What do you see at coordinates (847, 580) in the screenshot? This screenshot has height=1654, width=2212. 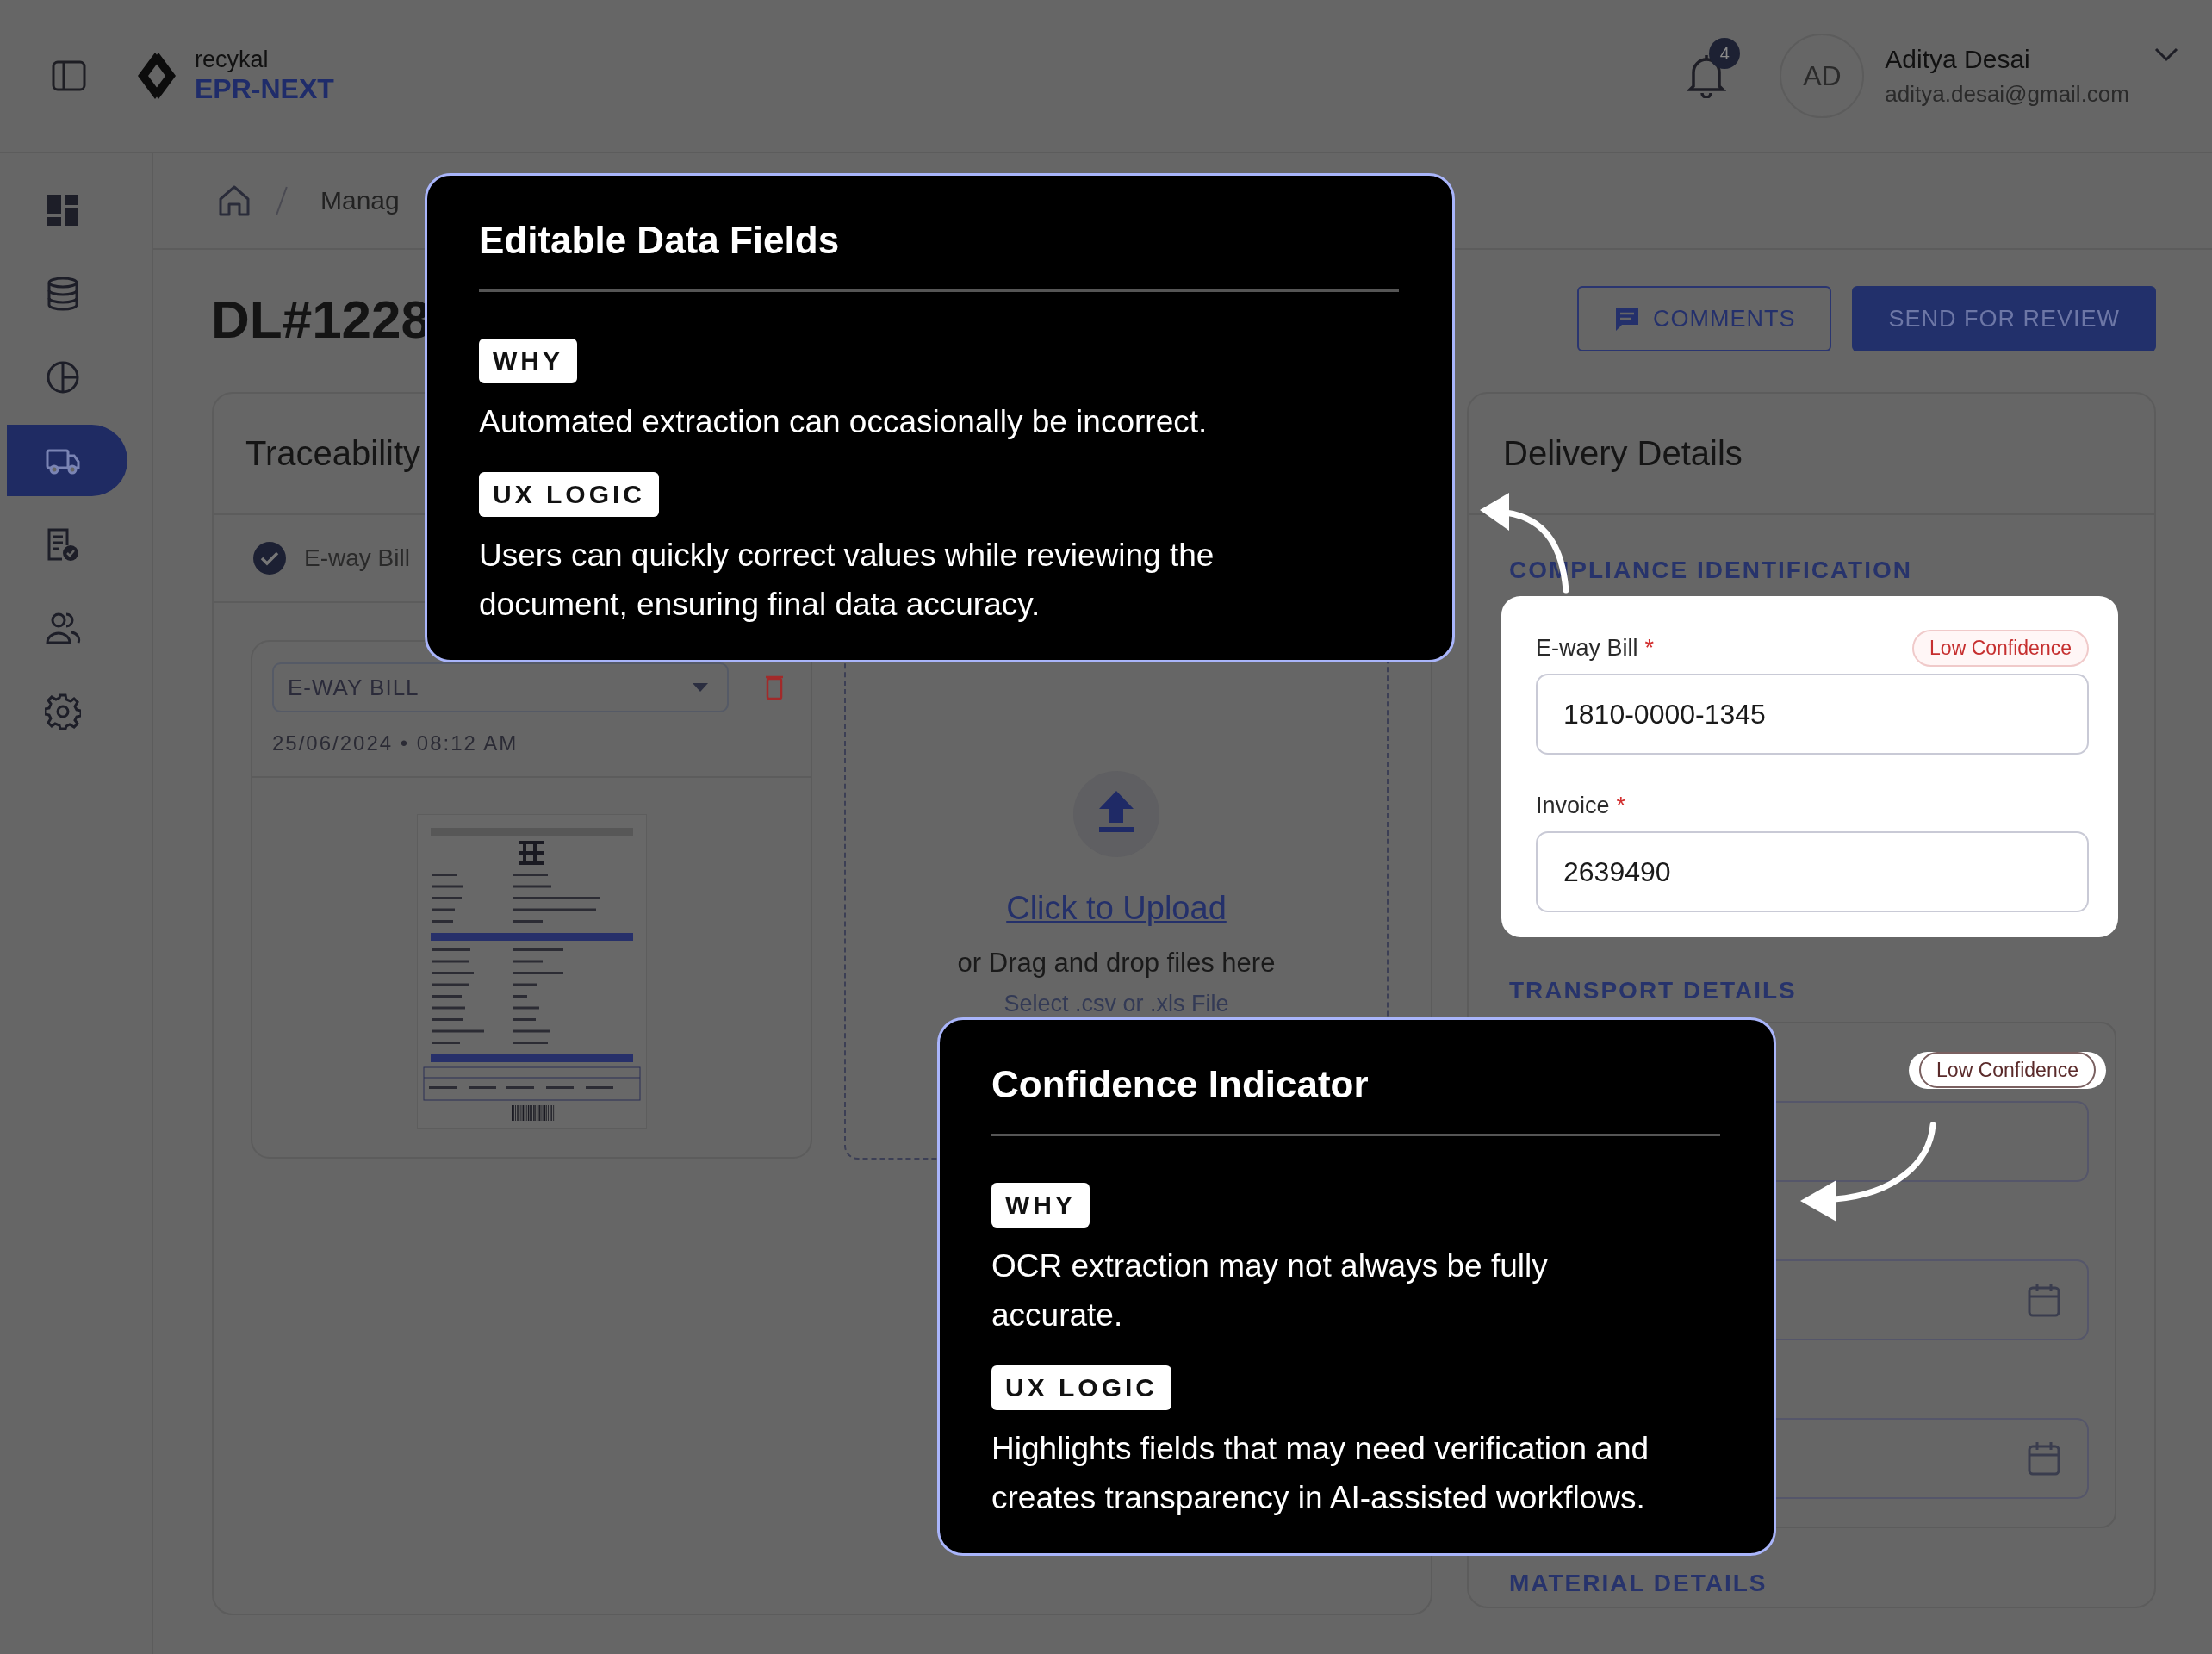 I see `tooltip-text: Users can quickly correct values while reviewing the document, ensuring final data accuracy.` at bounding box center [847, 580].